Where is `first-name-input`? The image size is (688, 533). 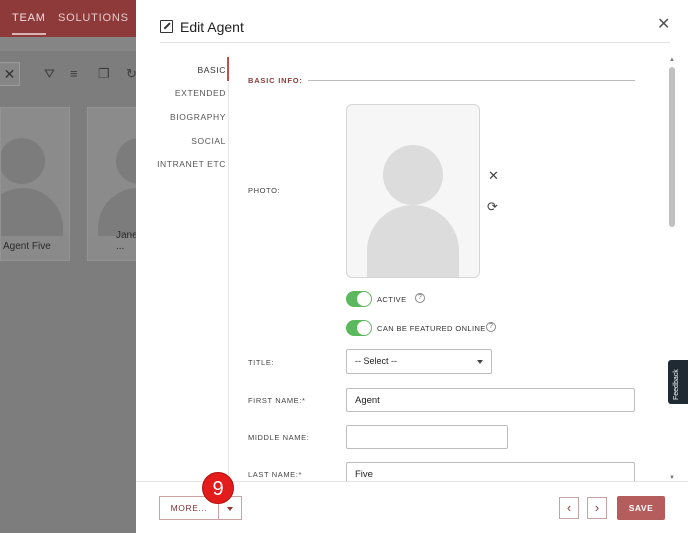 first-name-input is located at coordinates (490, 400).